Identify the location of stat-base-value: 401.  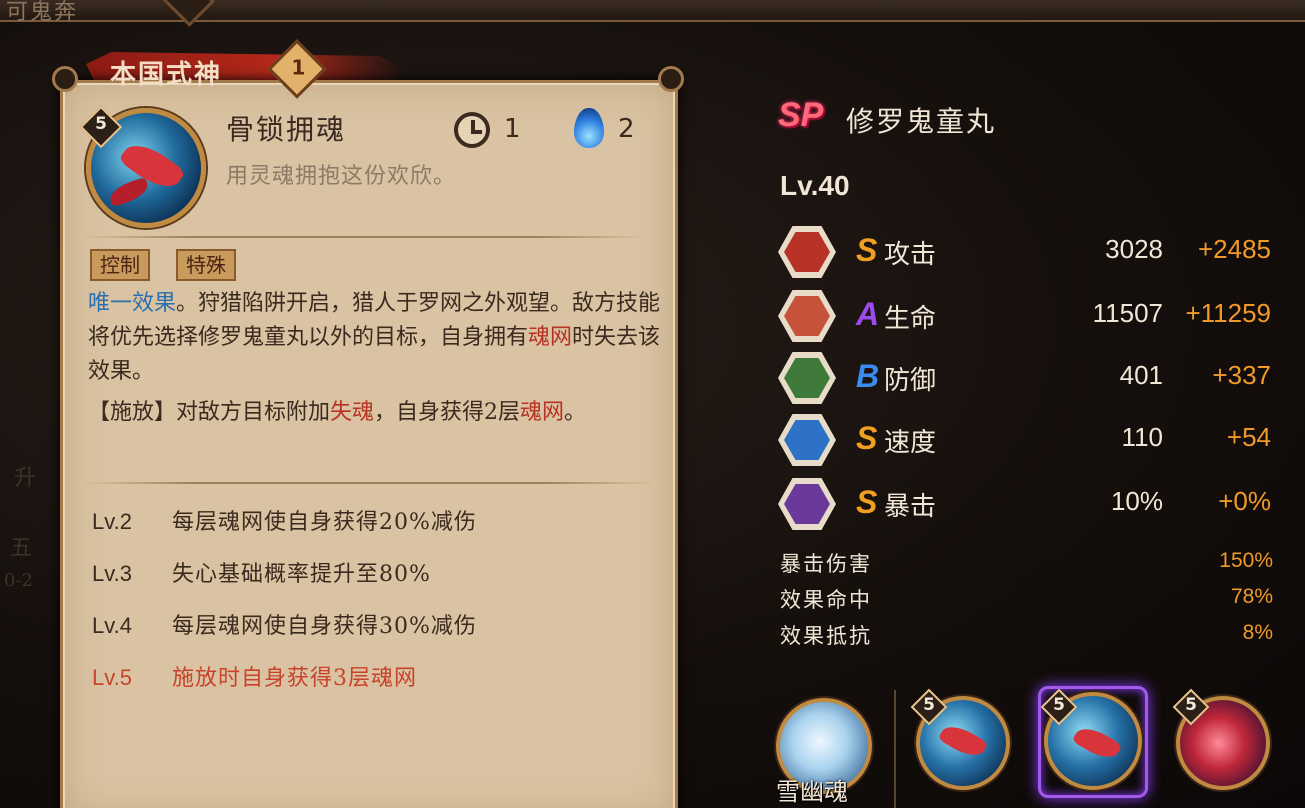
(1141, 375).